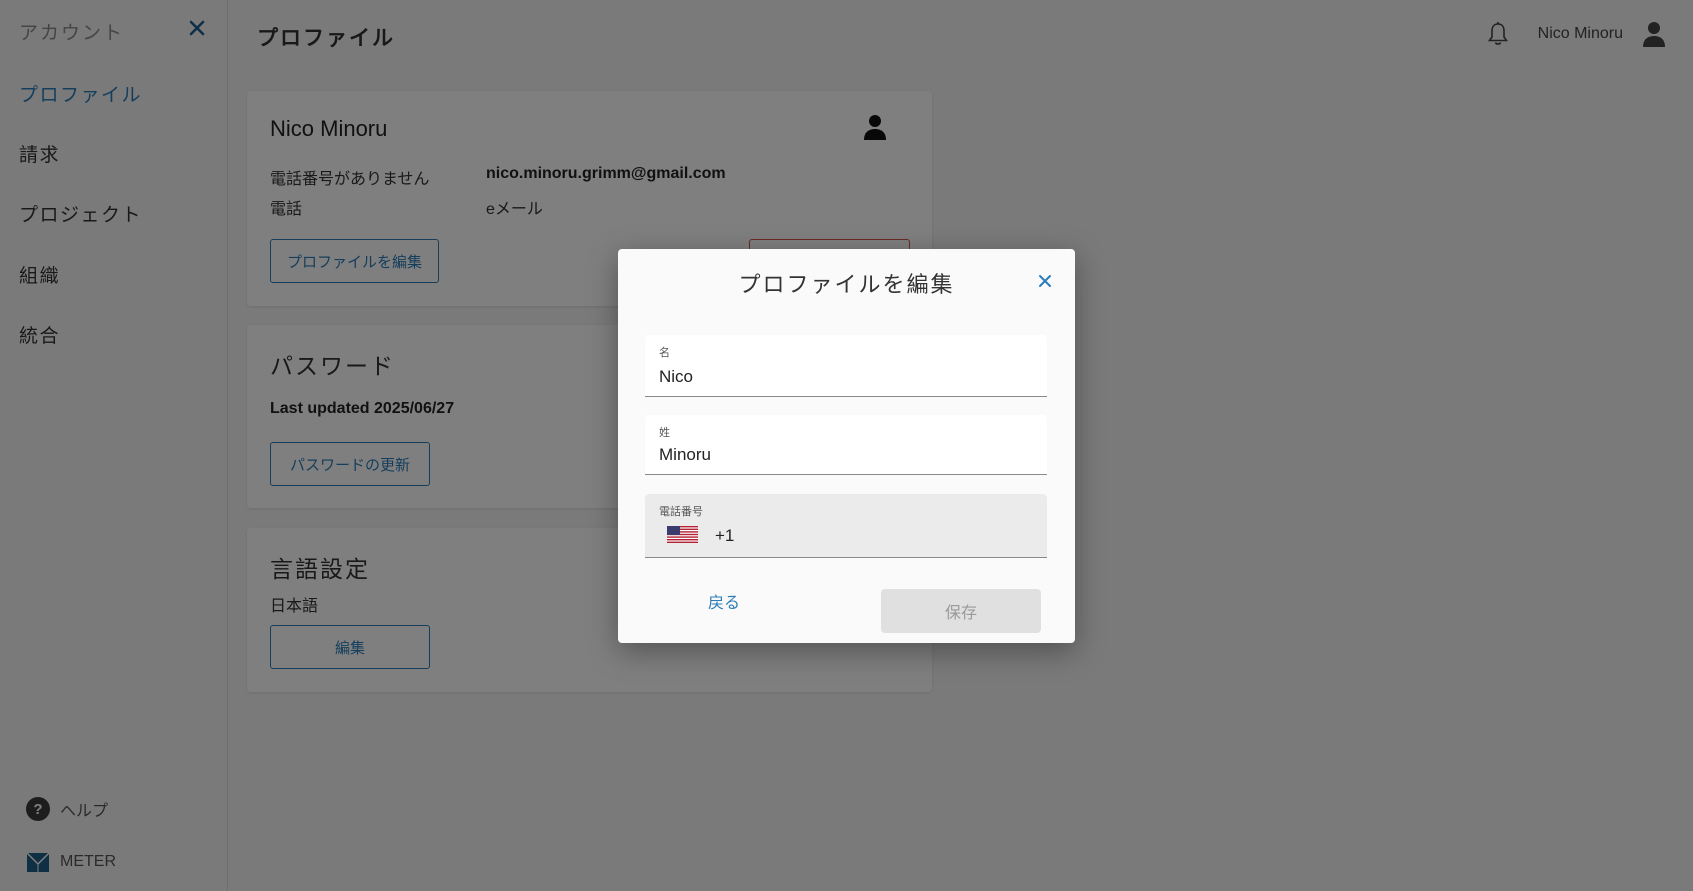 Image resolution: width=1693 pixels, height=891 pixels. I want to click on phone-number-label: 電話番号, so click(681, 511).